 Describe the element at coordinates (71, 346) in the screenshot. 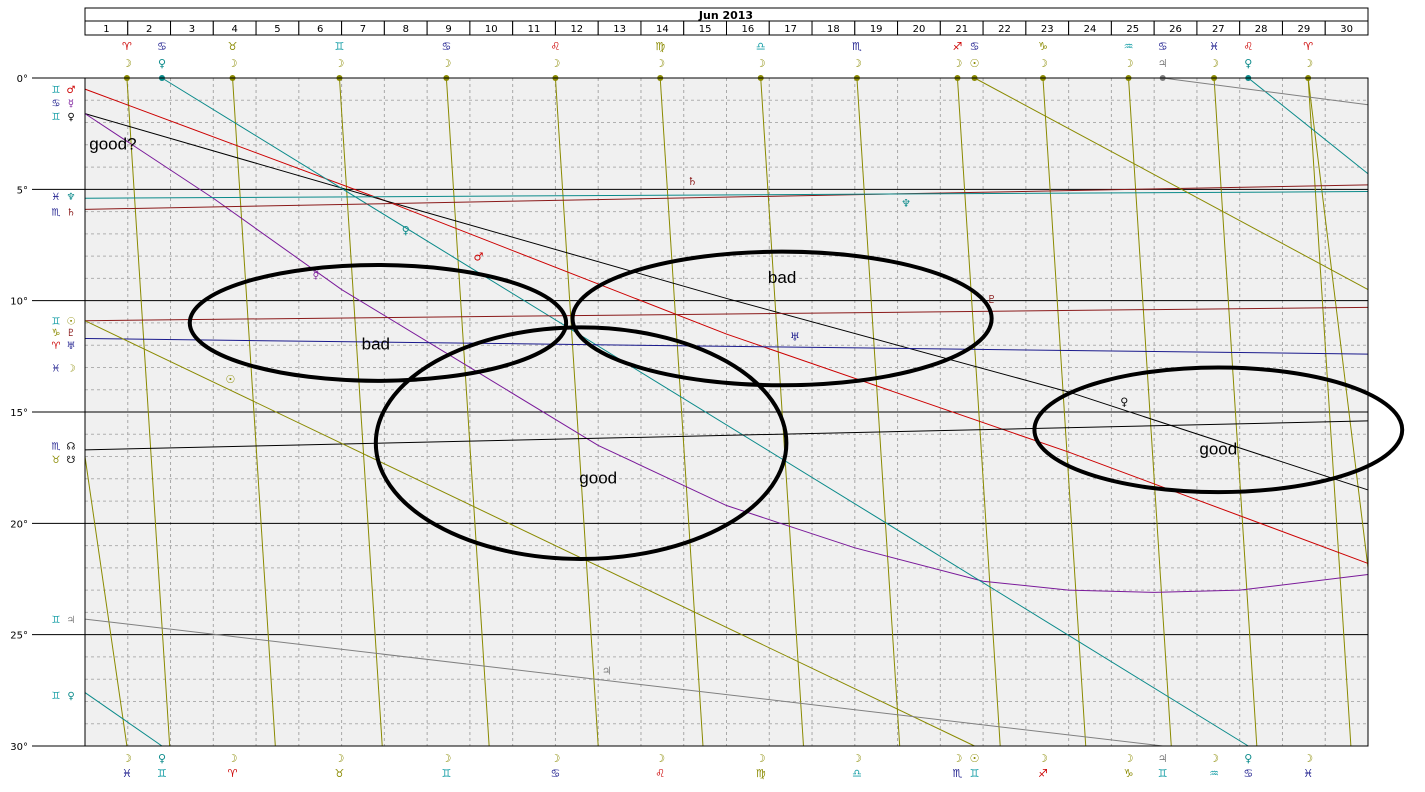

I see `left-planet-glyph: ♅` at that location.